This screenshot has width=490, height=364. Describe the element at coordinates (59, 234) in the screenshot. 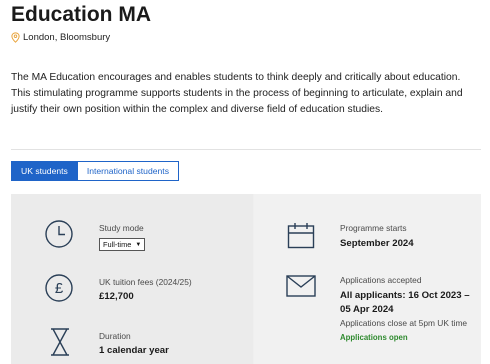

I see `clock-icon` at that location.